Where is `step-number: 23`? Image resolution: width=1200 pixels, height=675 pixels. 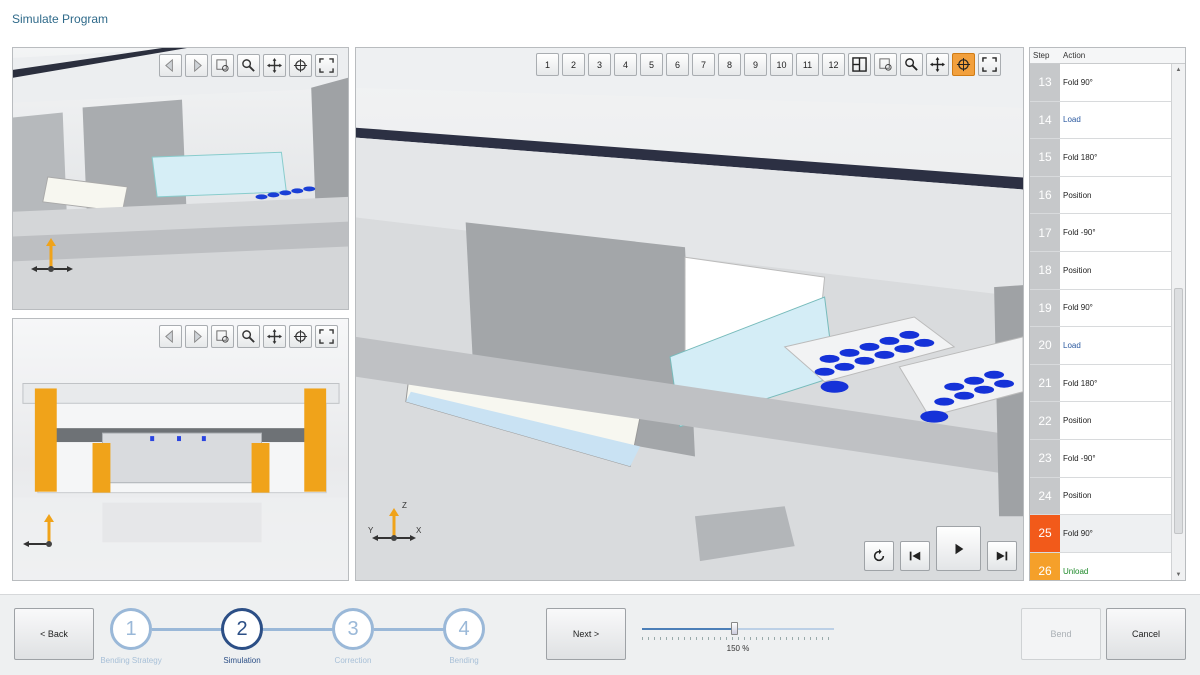
step-number: 23 is located at coordinates (1045, 458).